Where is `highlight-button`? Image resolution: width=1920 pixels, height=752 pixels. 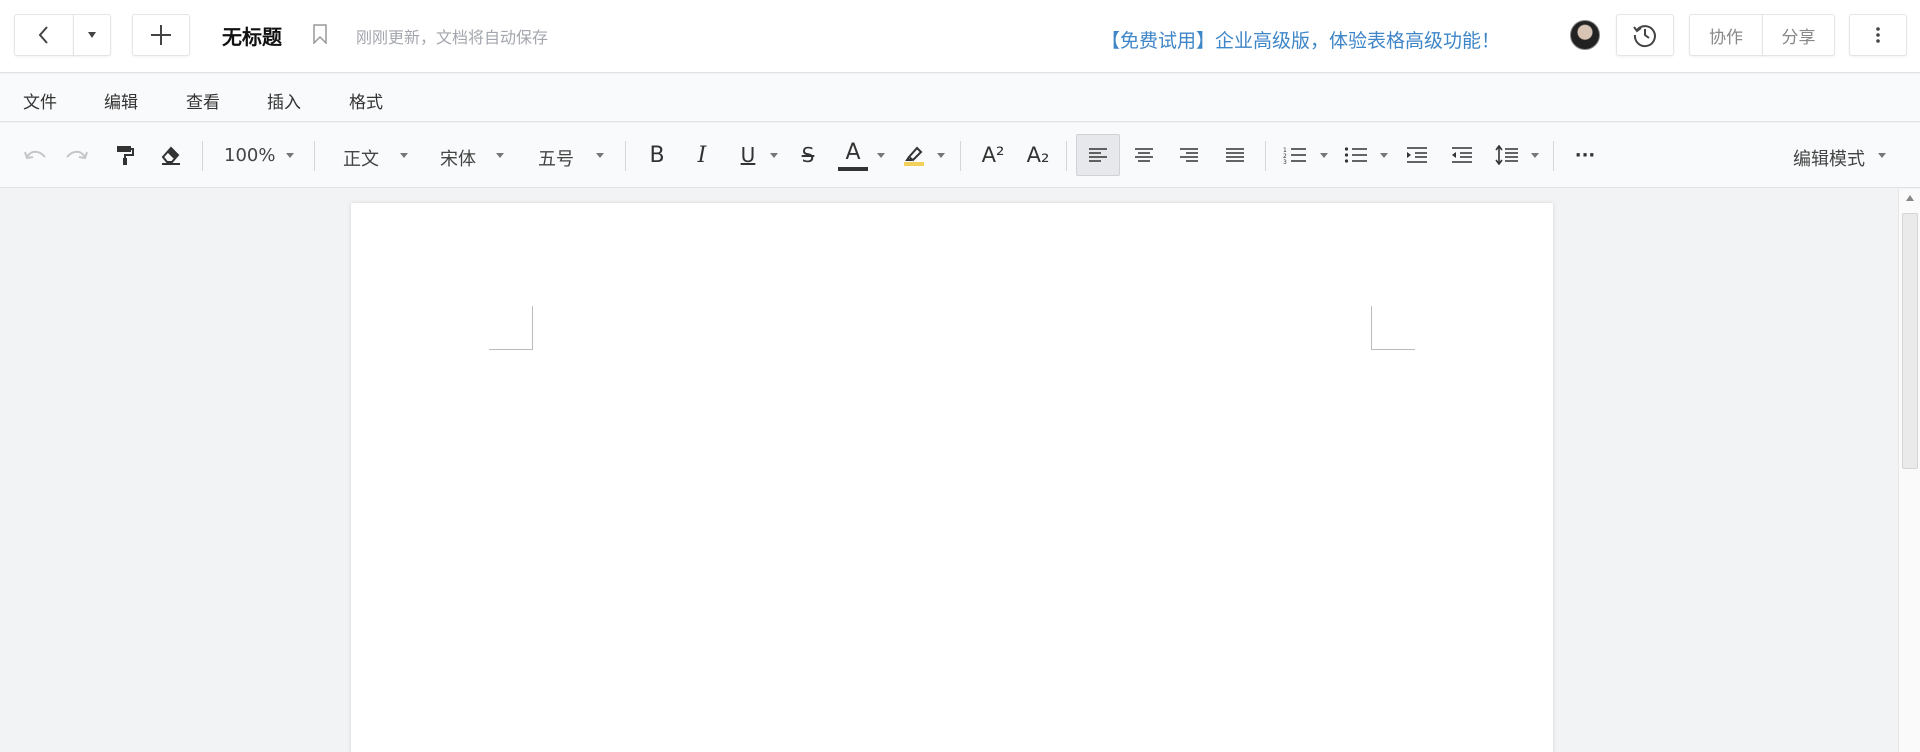 highlight-button is located at coordinates (914, 155).